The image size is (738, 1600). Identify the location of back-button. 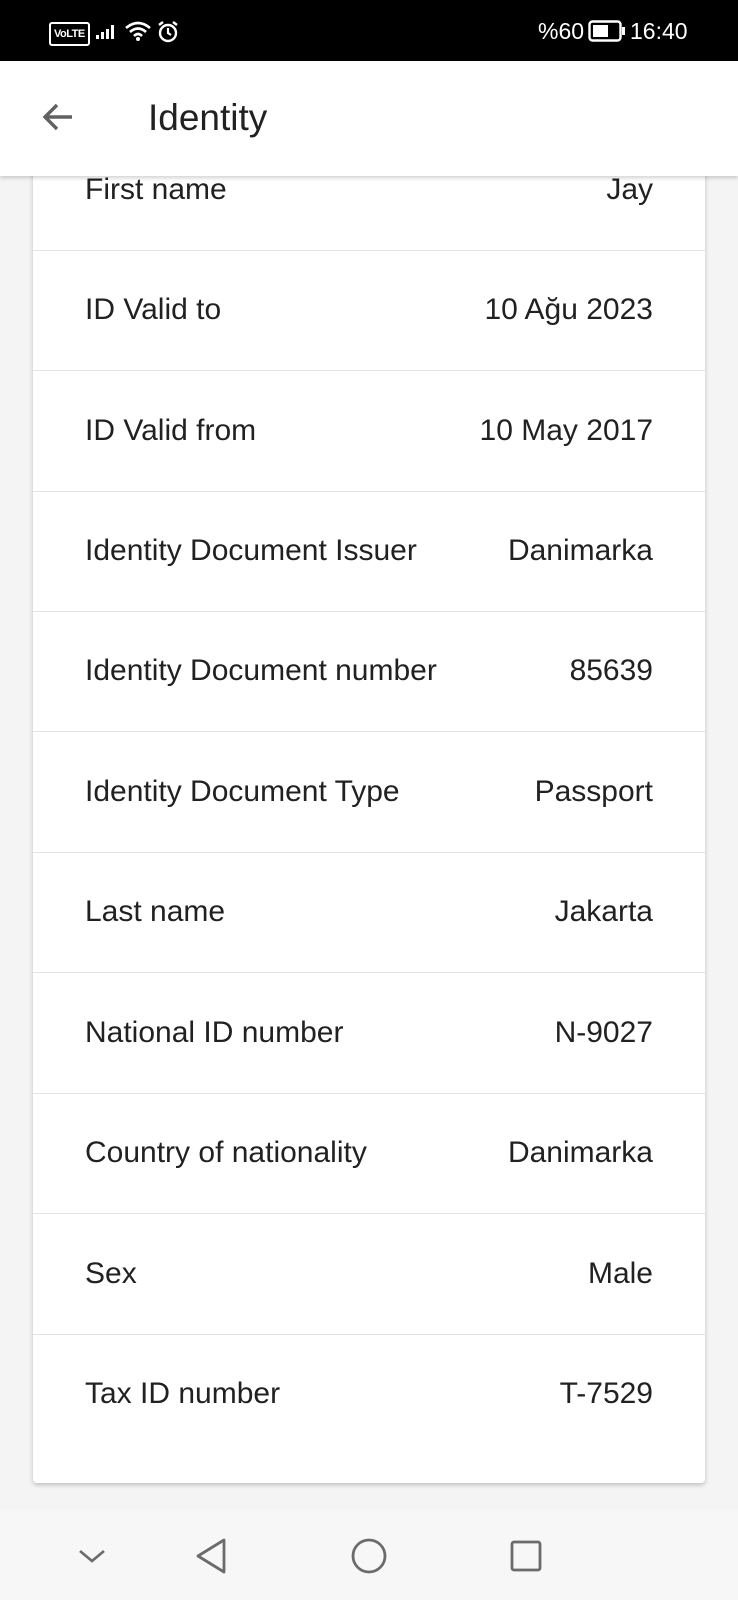
(58, 117).